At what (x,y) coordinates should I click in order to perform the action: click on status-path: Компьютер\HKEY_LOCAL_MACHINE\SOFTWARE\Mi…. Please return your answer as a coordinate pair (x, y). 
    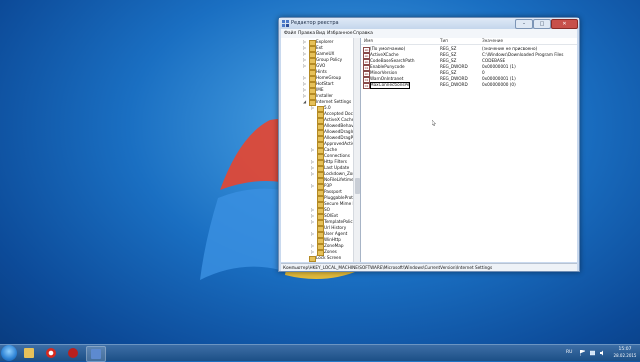
    Looking at the image, I should click on (388, 267).